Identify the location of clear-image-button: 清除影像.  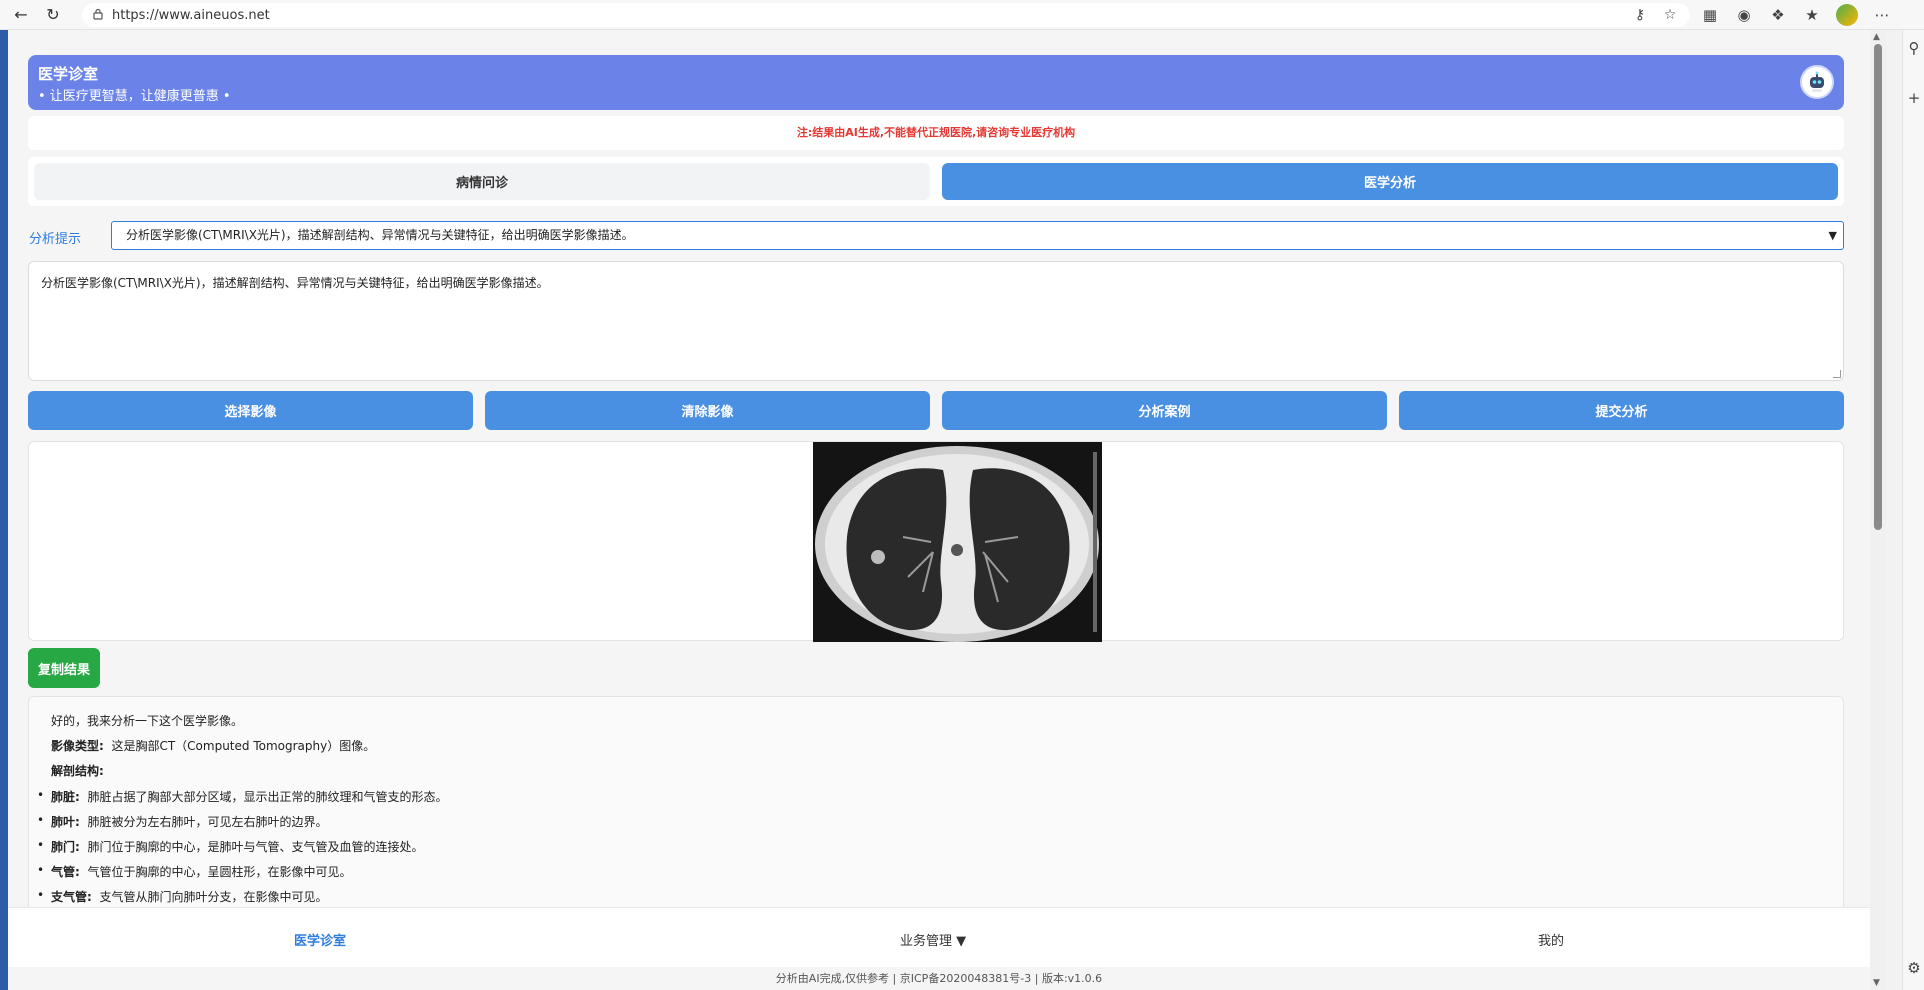
(707, 410).